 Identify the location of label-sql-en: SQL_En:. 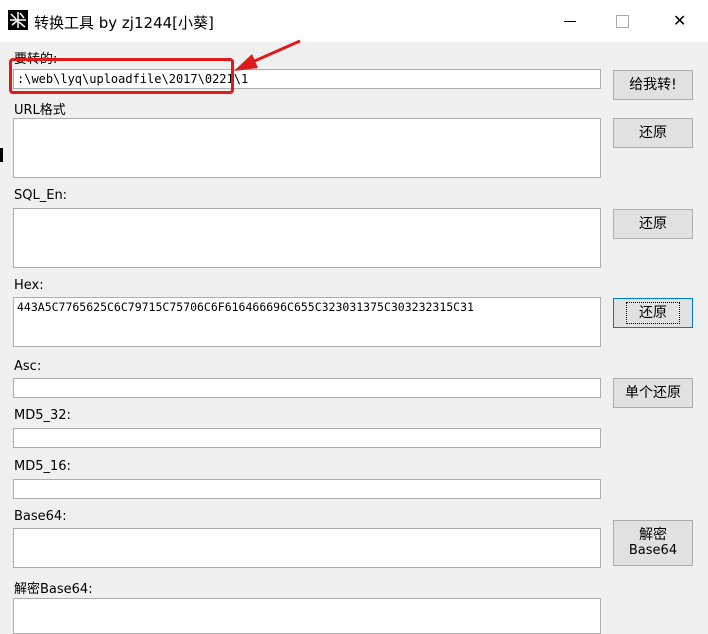
(41, 195).